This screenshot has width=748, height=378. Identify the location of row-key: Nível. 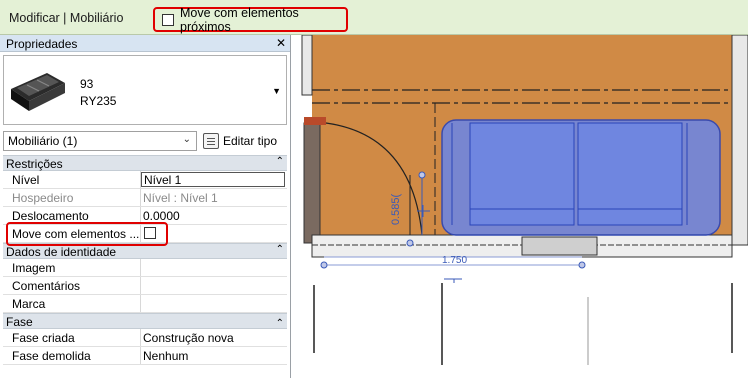
(72, 179).